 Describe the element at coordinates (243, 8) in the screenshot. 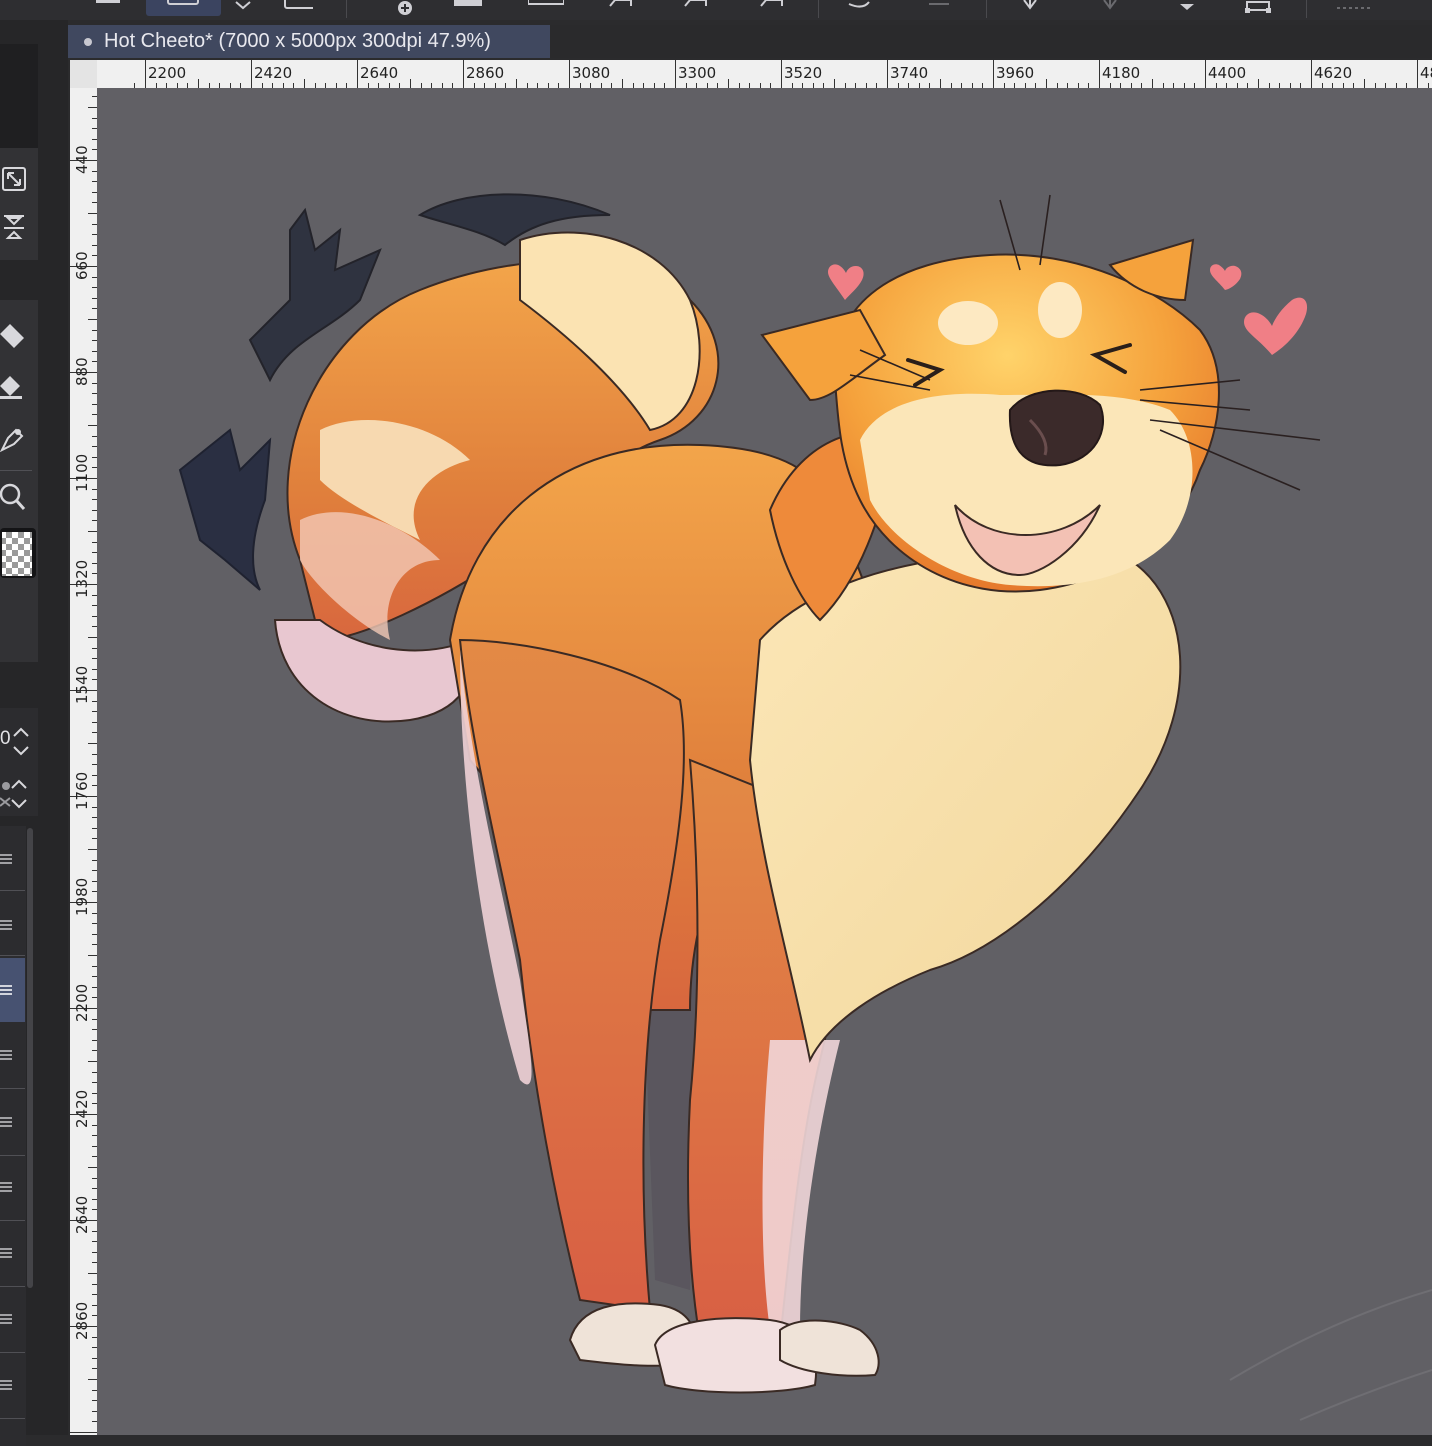

I see `chevron-down-icon` at that location.